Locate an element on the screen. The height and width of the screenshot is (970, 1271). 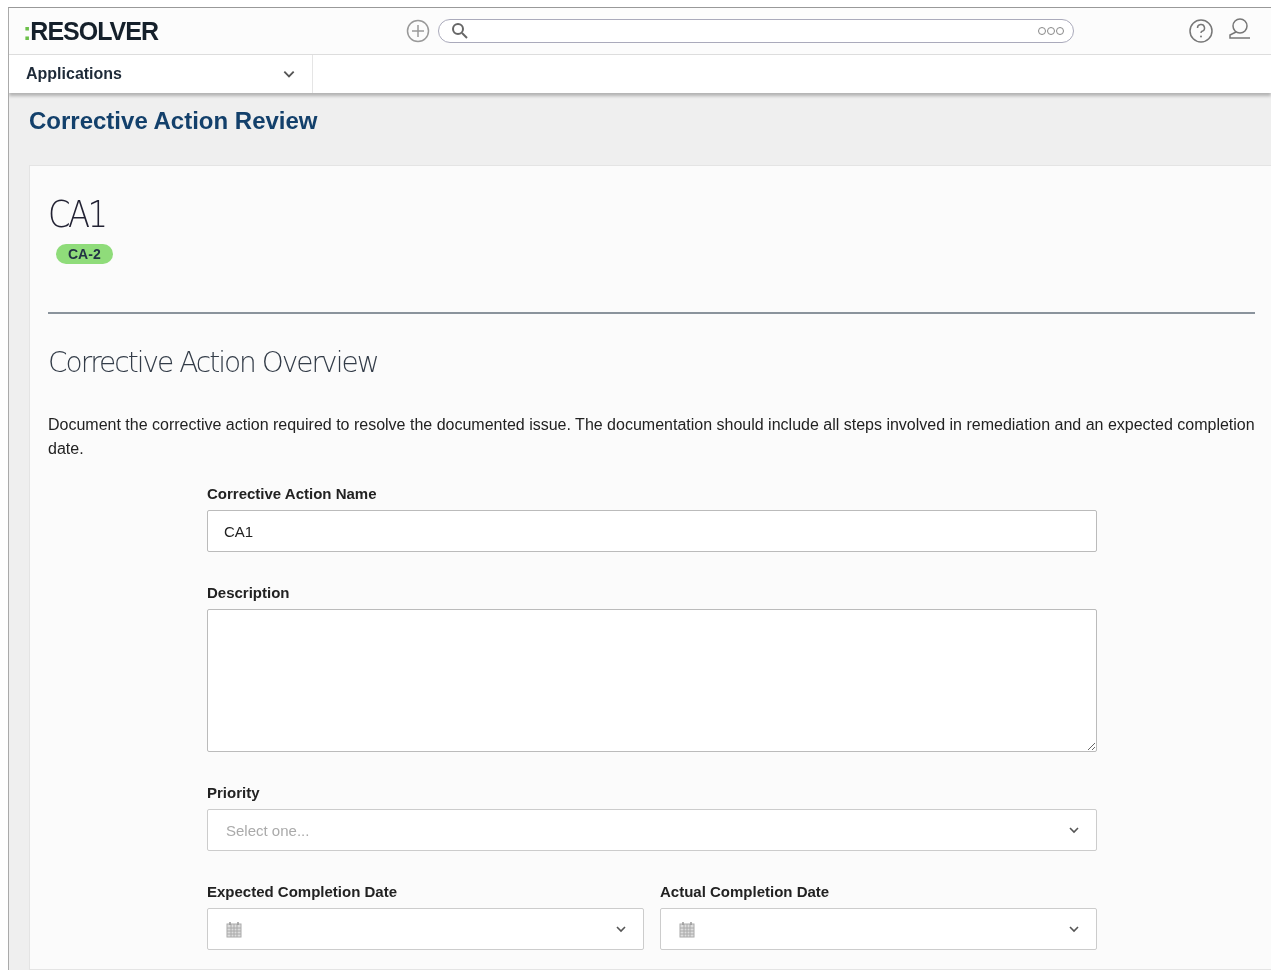
section-title: Corrective Action Overview is located at coordinates (213, 362).